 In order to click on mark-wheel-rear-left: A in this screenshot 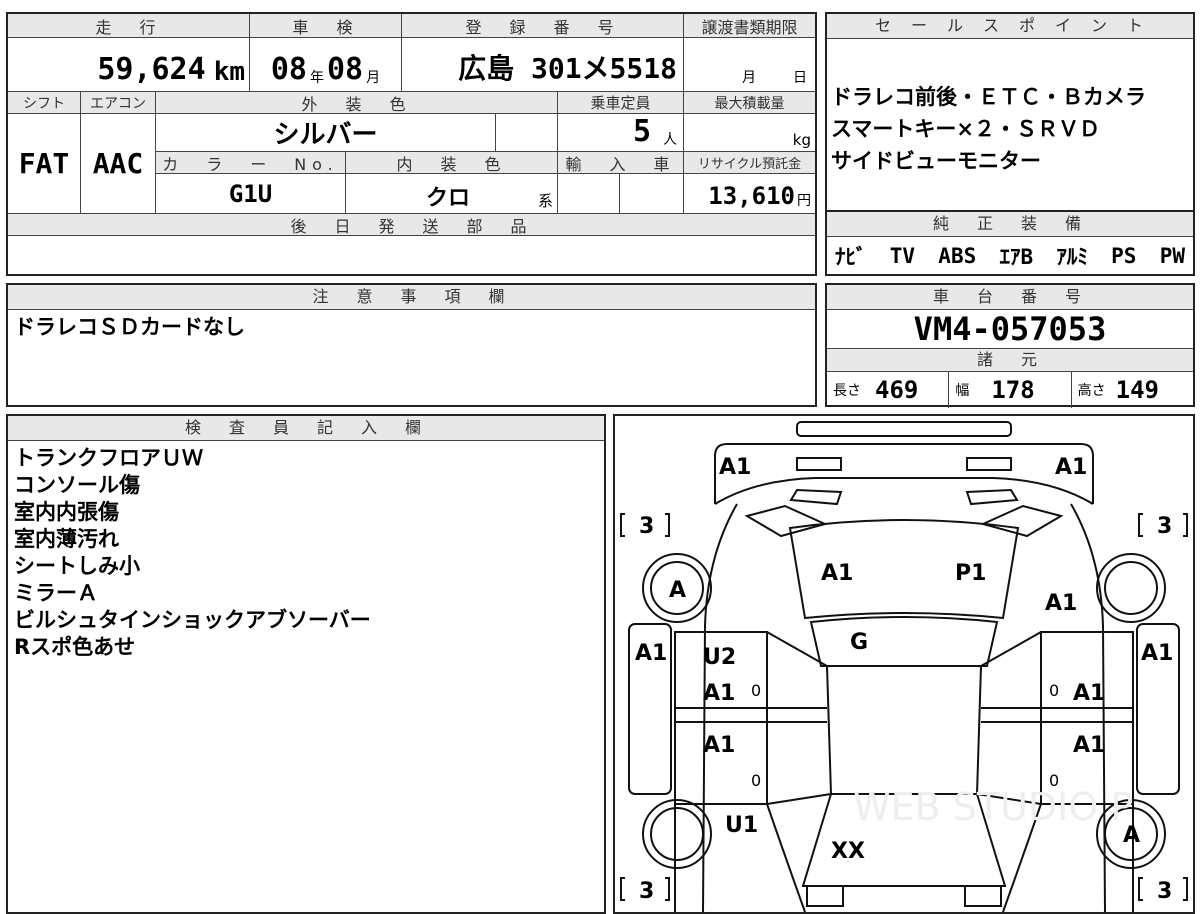, I will do `click(677, 590)`.